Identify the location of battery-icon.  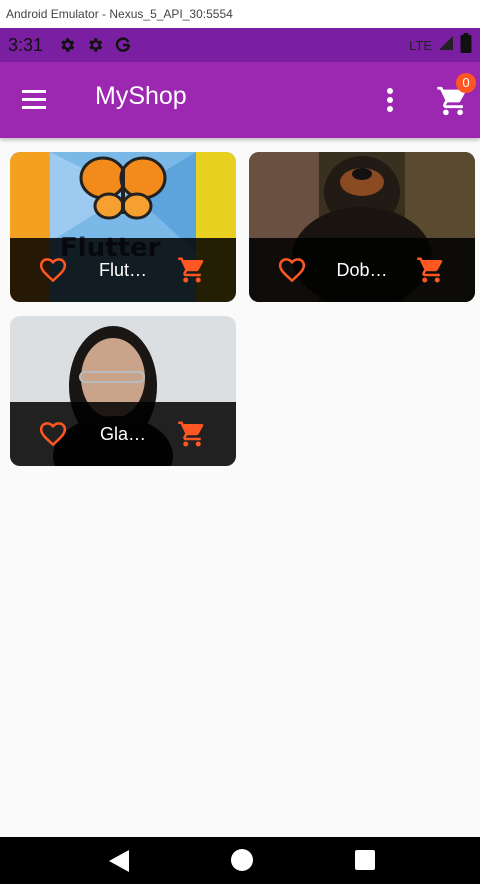
(466, 45).